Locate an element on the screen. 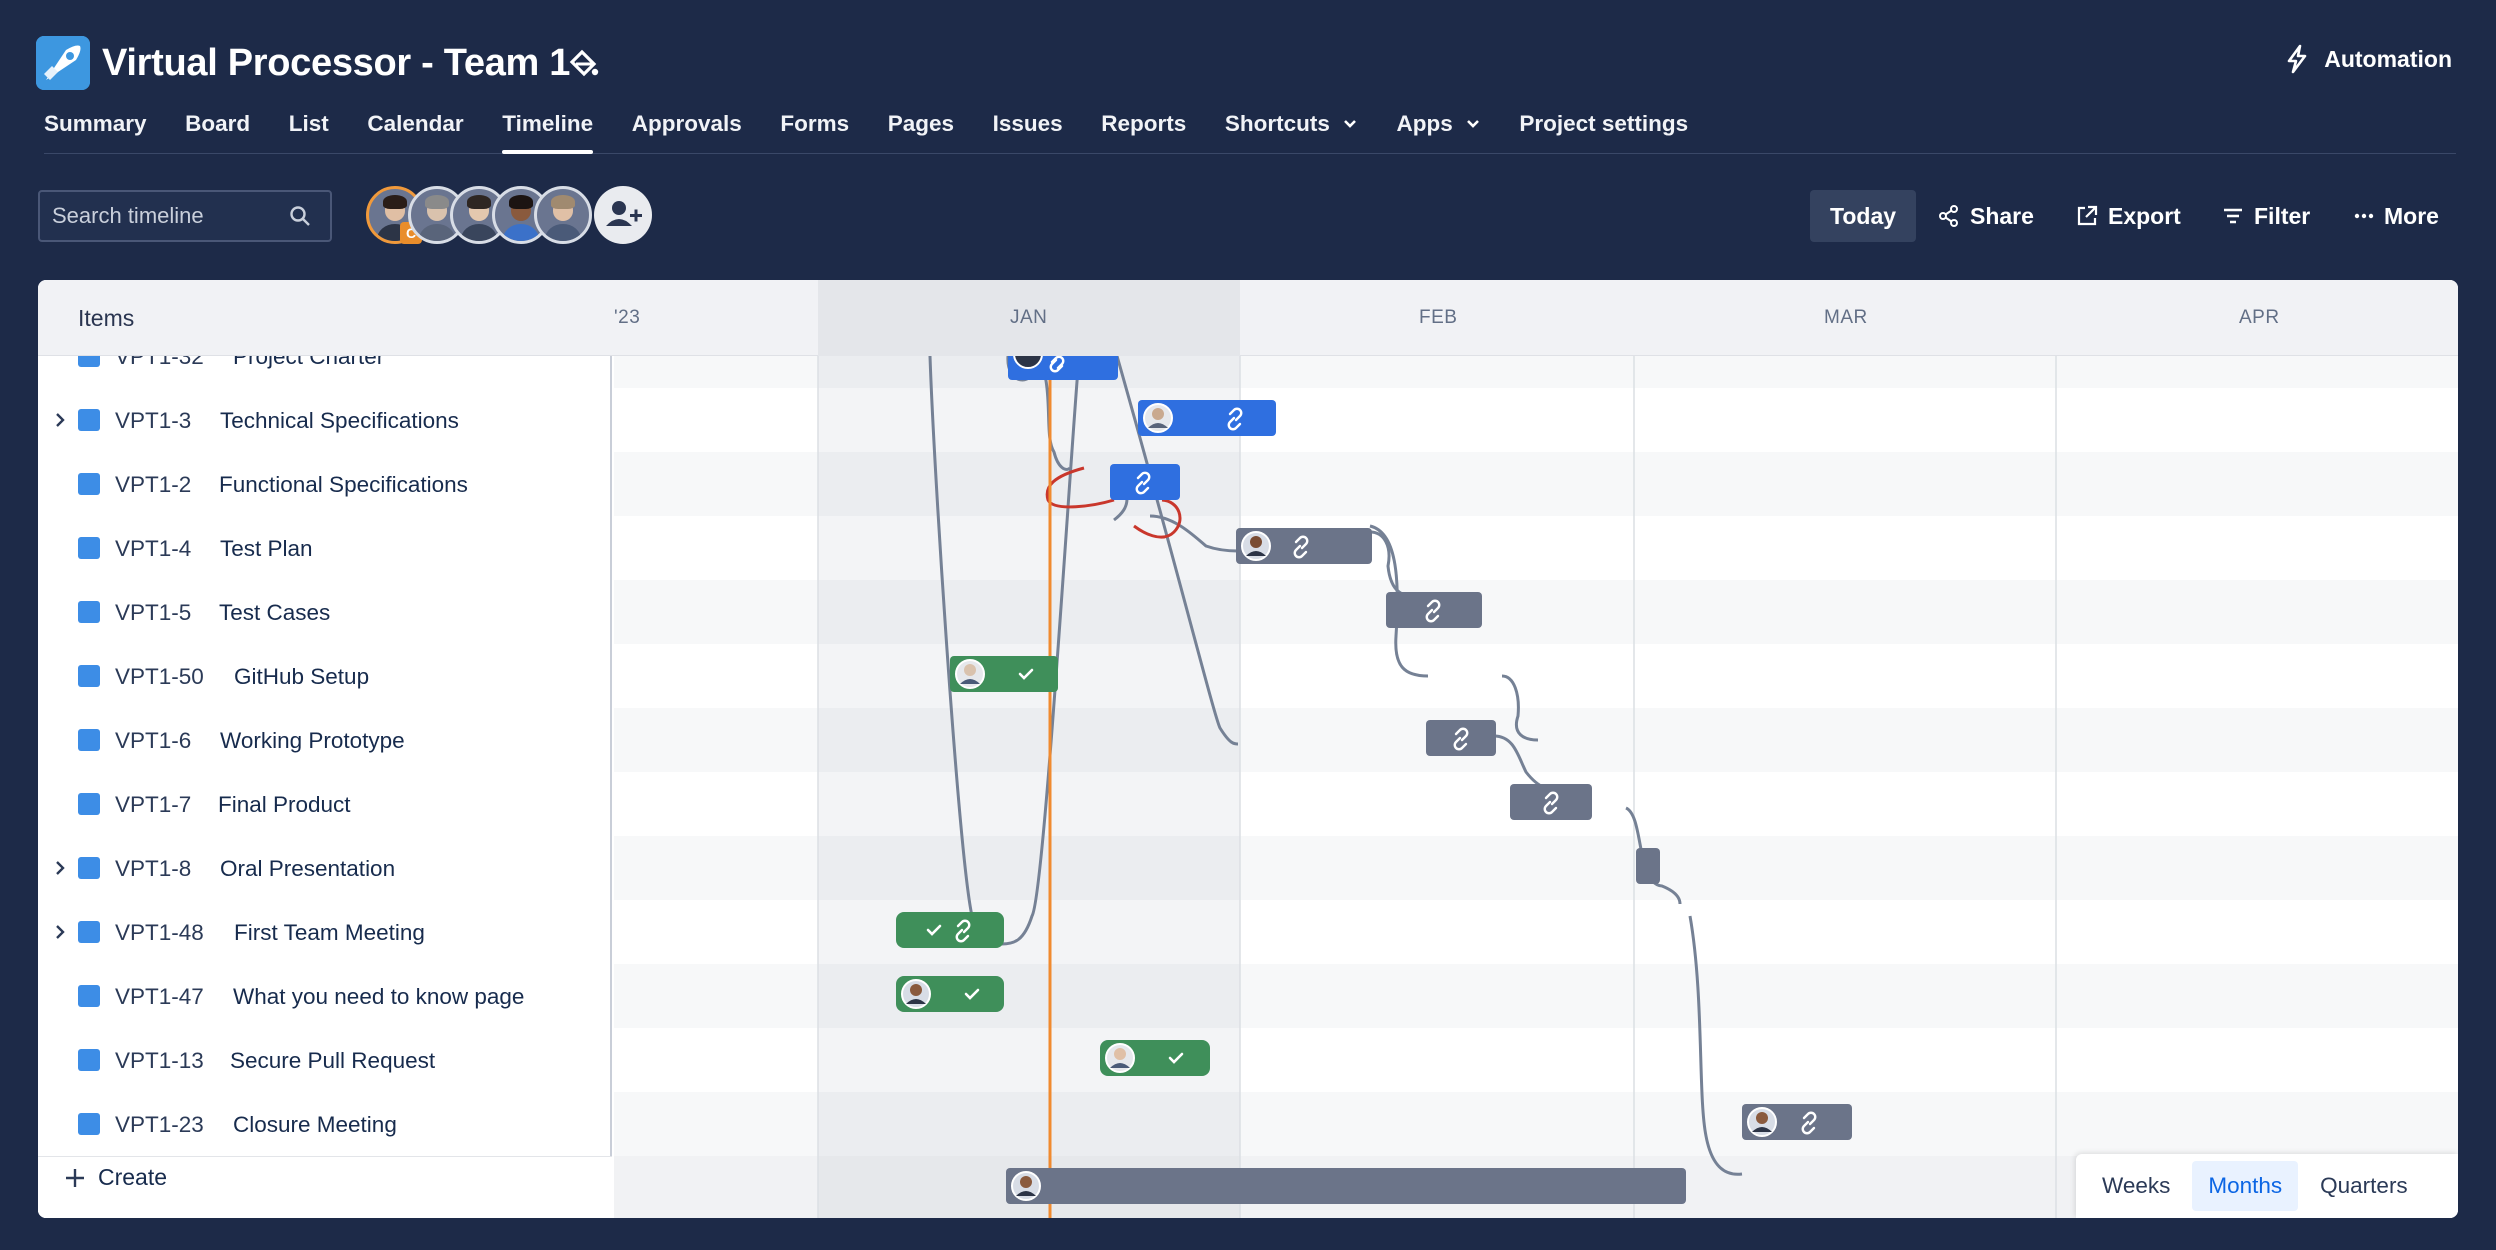  tab-approvals: Approvals is located at coordinates (687, 129).